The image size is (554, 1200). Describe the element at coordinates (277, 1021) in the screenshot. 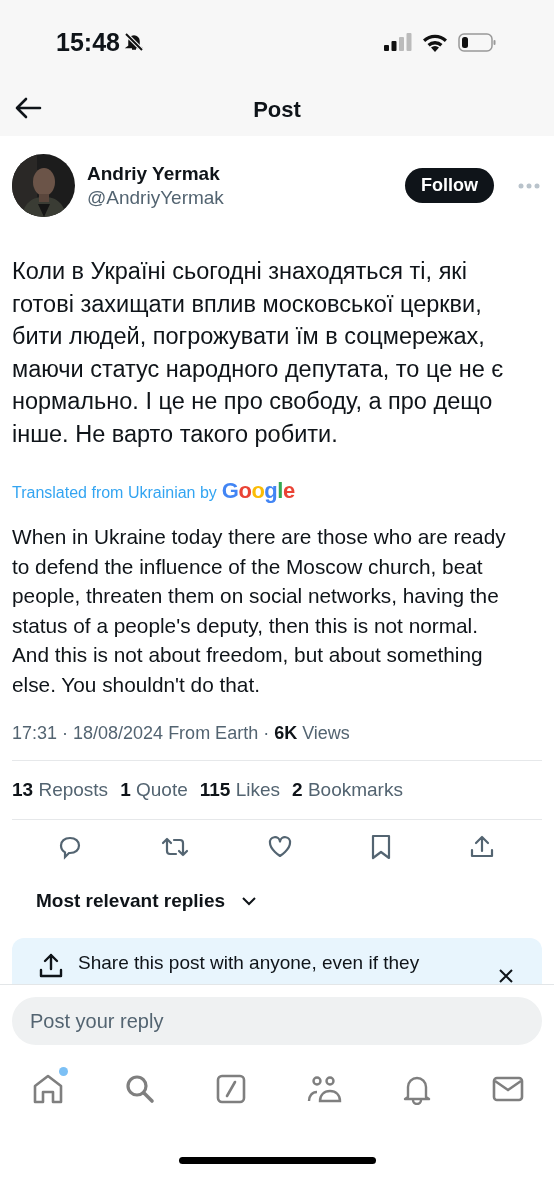

I see `reply-field: Post your reply` at that location.